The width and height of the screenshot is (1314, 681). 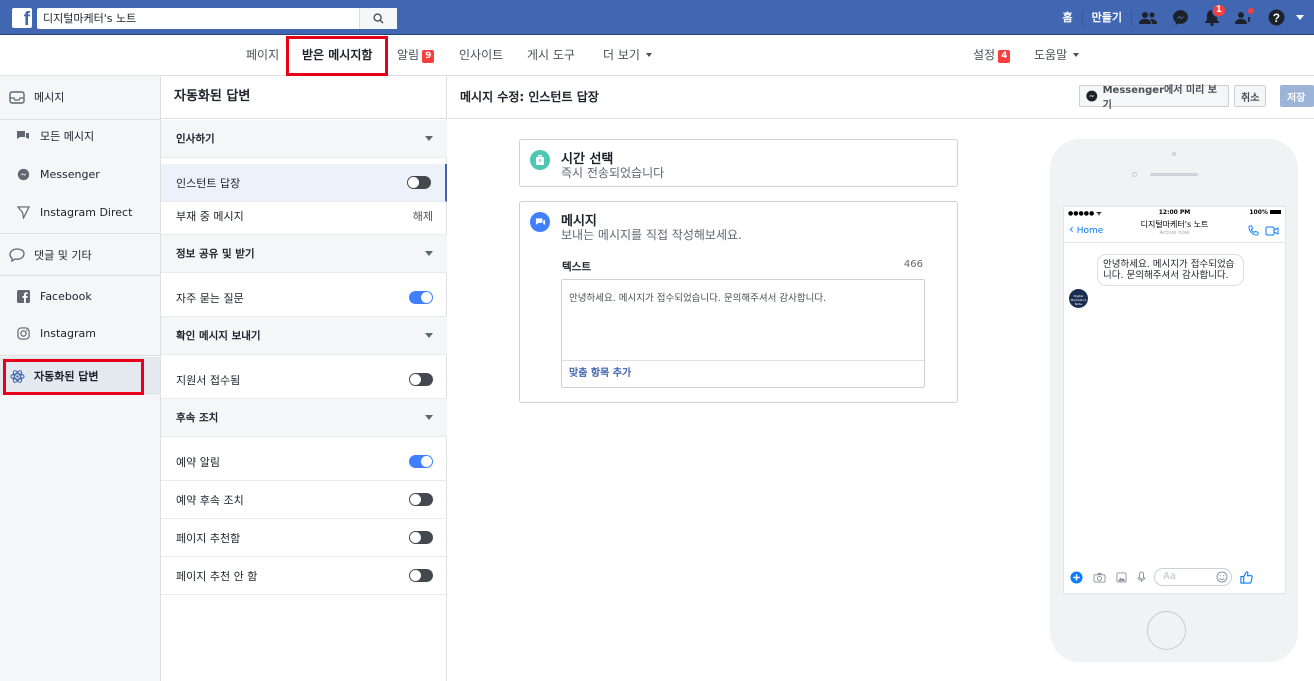 What do you see at coordinates (913, 264) in the screenshot?
I see `char-counter: 466` at bounding box center [913, 264].